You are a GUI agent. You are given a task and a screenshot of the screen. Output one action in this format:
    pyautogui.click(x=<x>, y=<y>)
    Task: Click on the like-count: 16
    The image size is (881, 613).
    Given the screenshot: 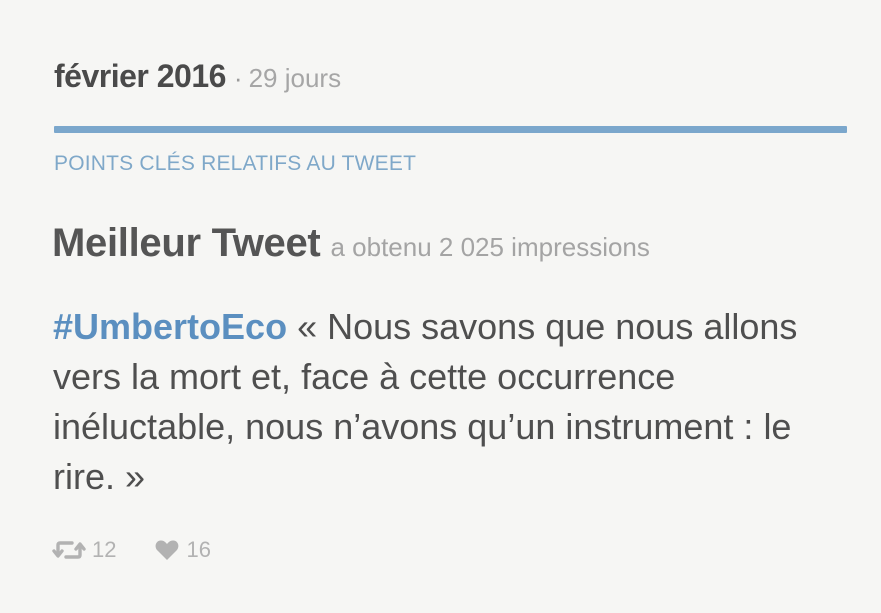 What is the action you would take?
    pyautogui.click(x=198, y=549)
    